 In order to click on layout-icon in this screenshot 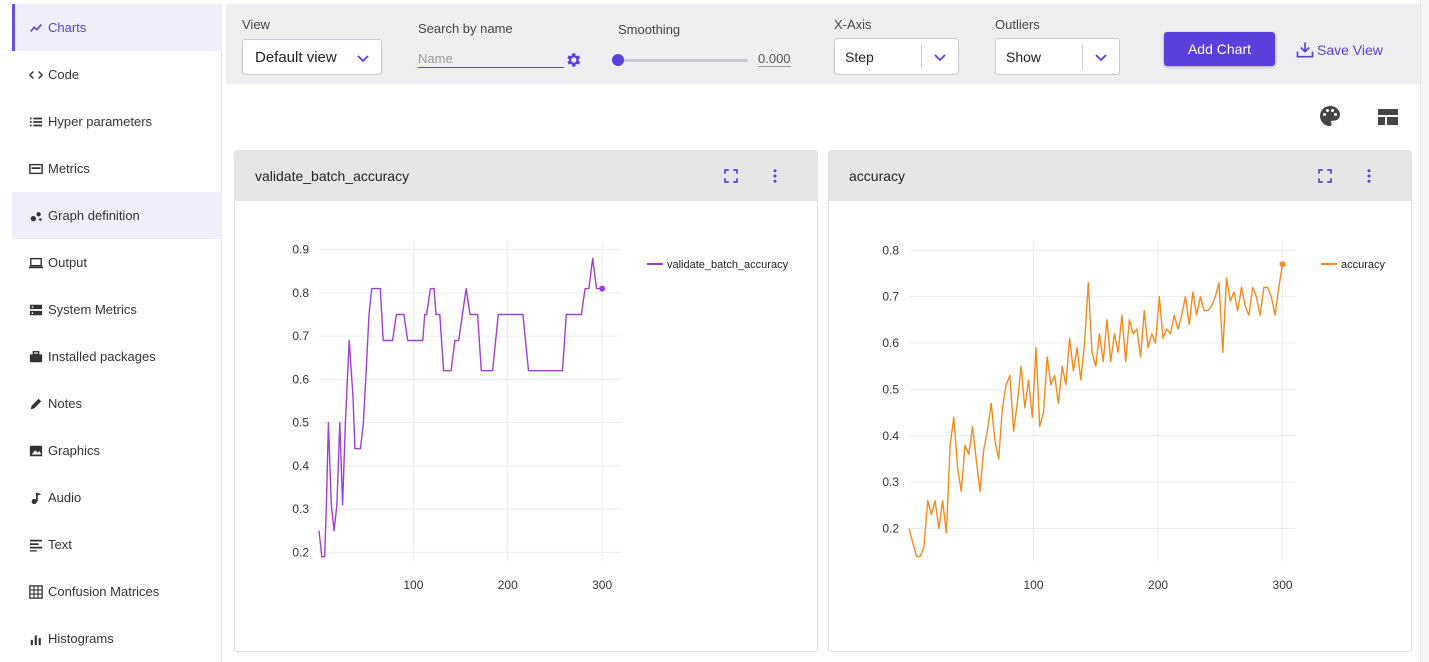, I will do `click(1388, 117)`.